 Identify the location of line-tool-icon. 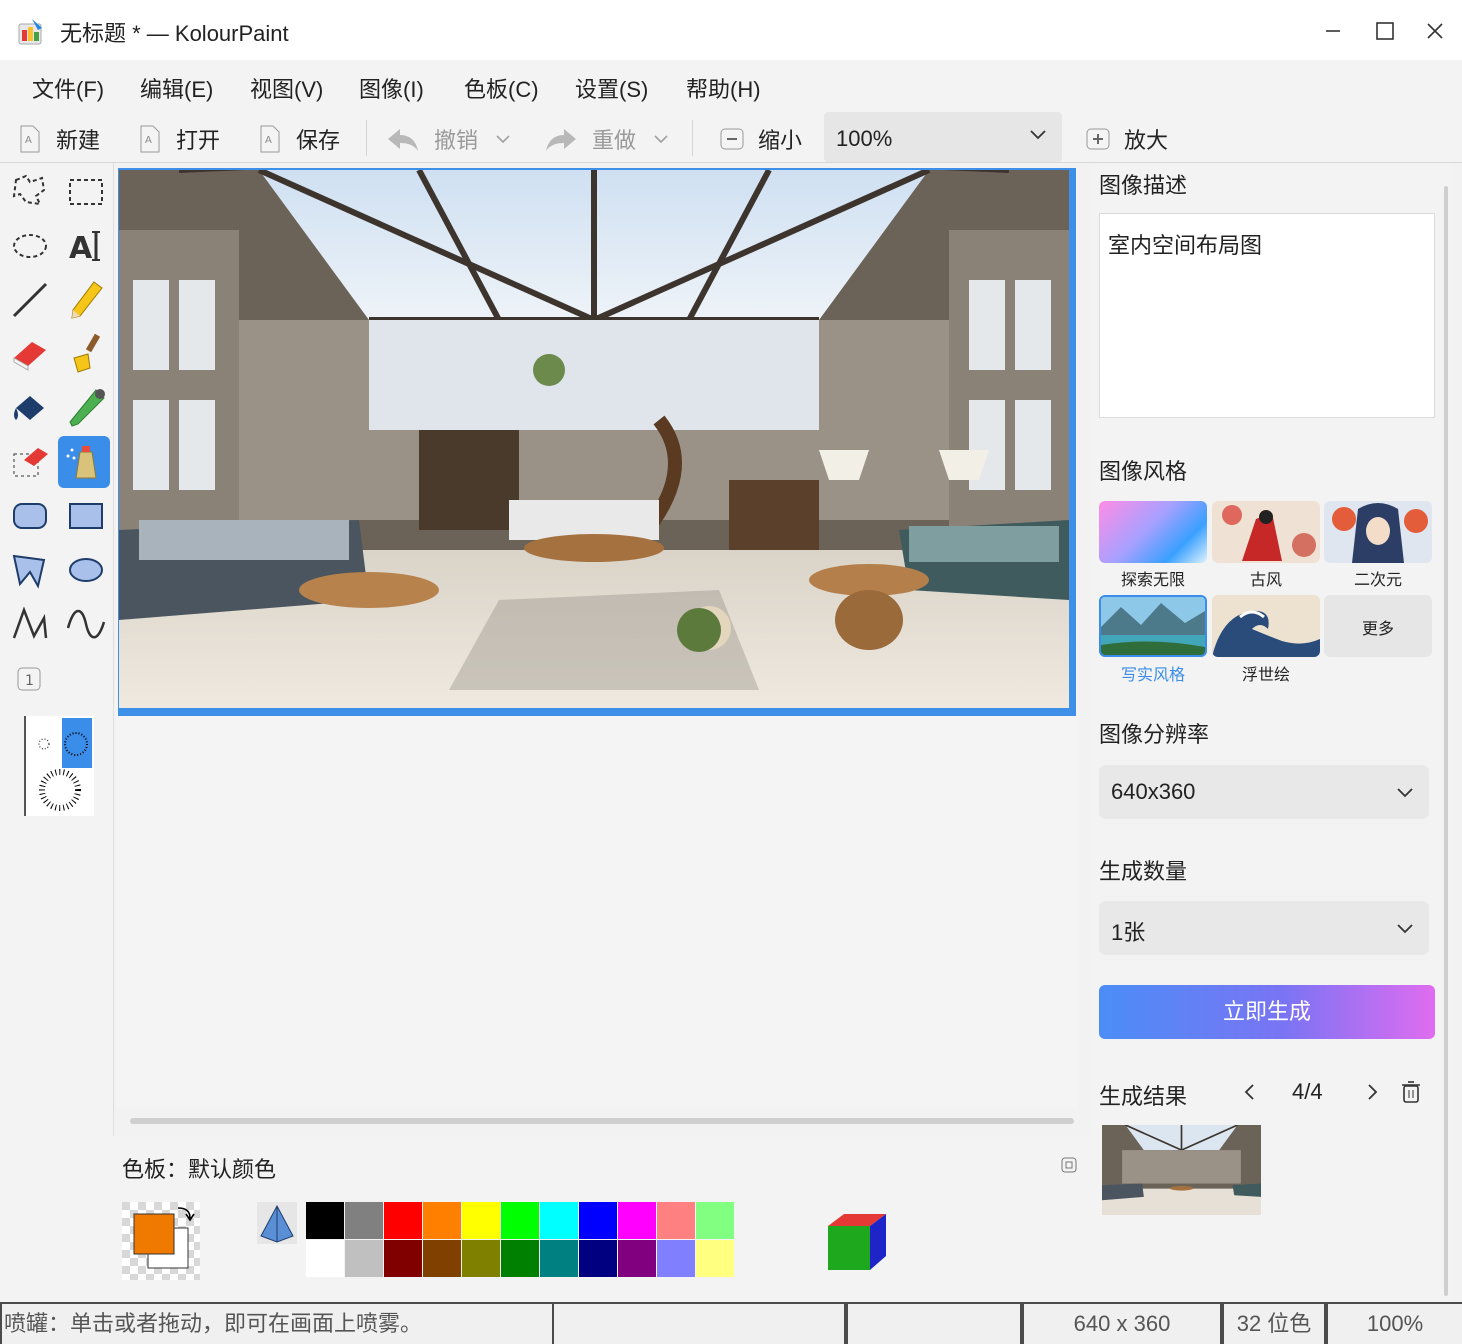
(30, 300).